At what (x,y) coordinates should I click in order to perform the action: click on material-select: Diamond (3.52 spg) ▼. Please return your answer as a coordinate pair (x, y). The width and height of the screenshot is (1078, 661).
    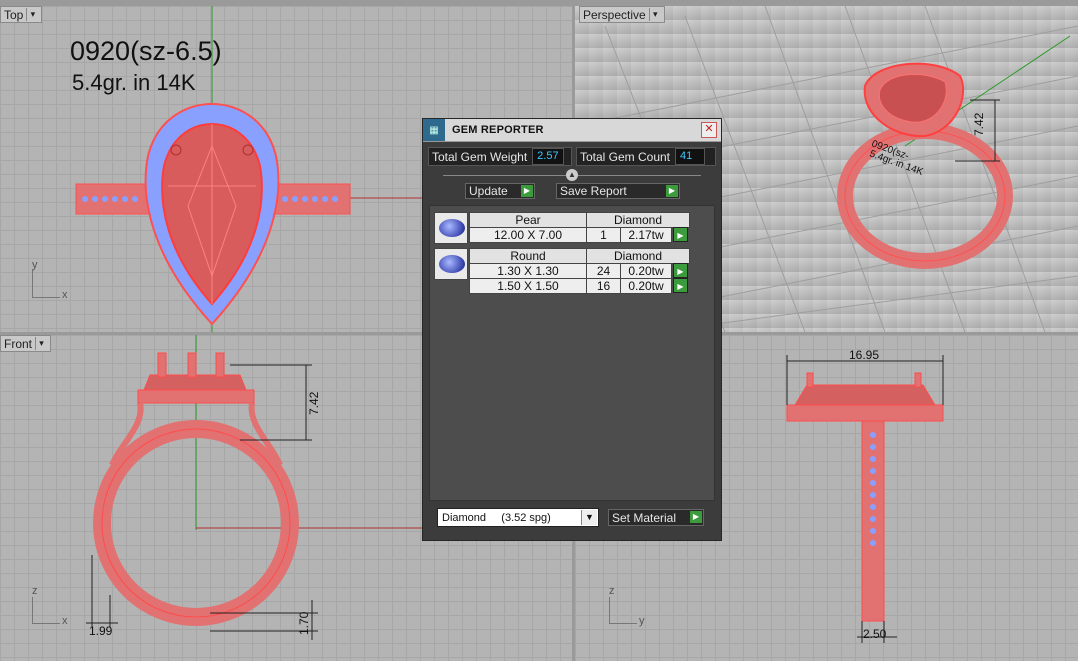
    Looking at the image, I should click on (518, 517).